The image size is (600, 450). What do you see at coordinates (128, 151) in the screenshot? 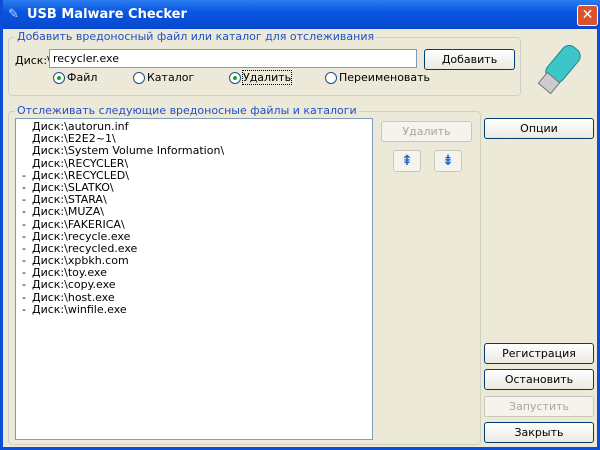
I see `item-path: Диск:\System Volume Information\` at bounding box center [128, 151].